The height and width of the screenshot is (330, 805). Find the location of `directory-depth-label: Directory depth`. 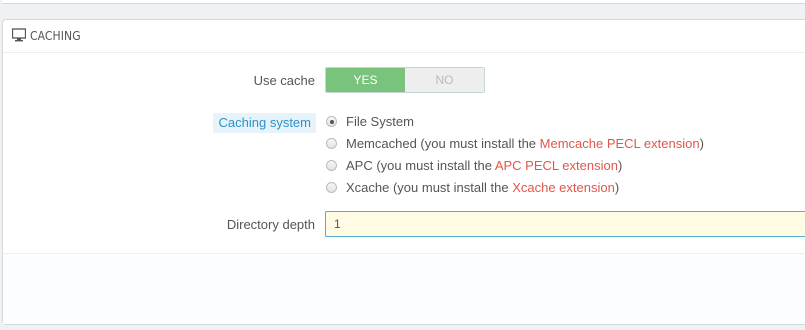

directory-depth-label: Directory depth is located at coordinates (270, 224).